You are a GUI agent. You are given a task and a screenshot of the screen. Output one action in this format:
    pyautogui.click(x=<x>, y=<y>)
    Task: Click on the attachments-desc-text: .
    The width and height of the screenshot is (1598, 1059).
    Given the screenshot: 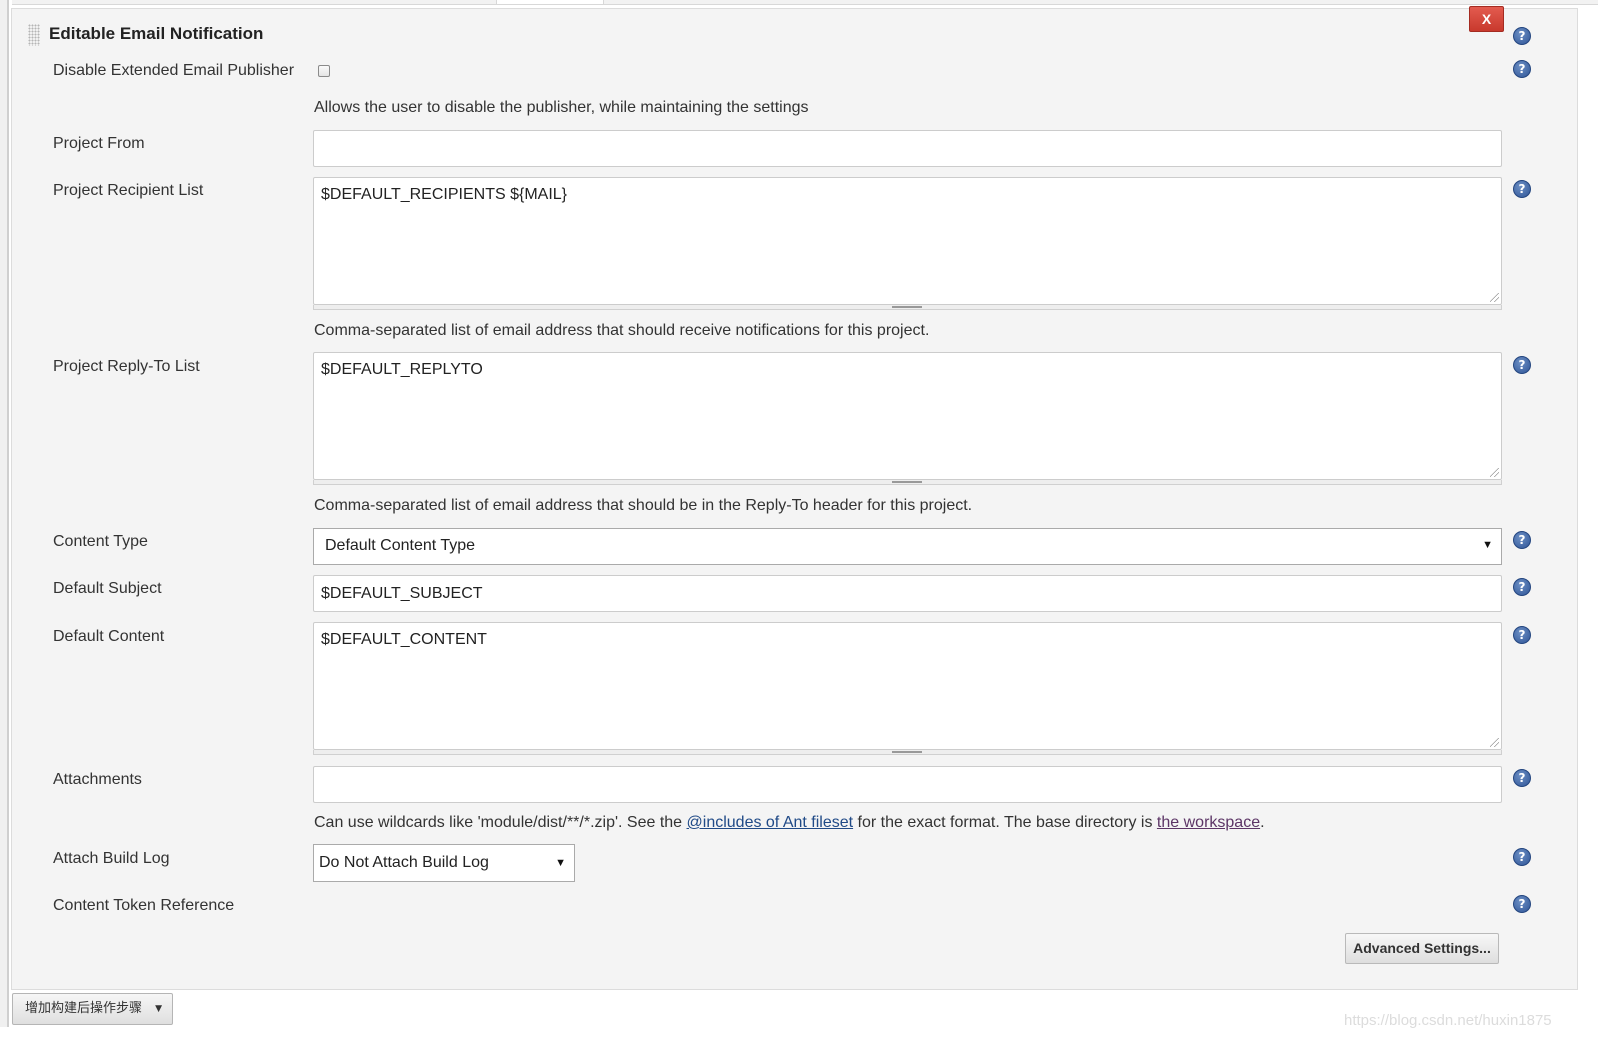 What is the action you would take?
    pyautogui.click(x=1262, y=822)
    